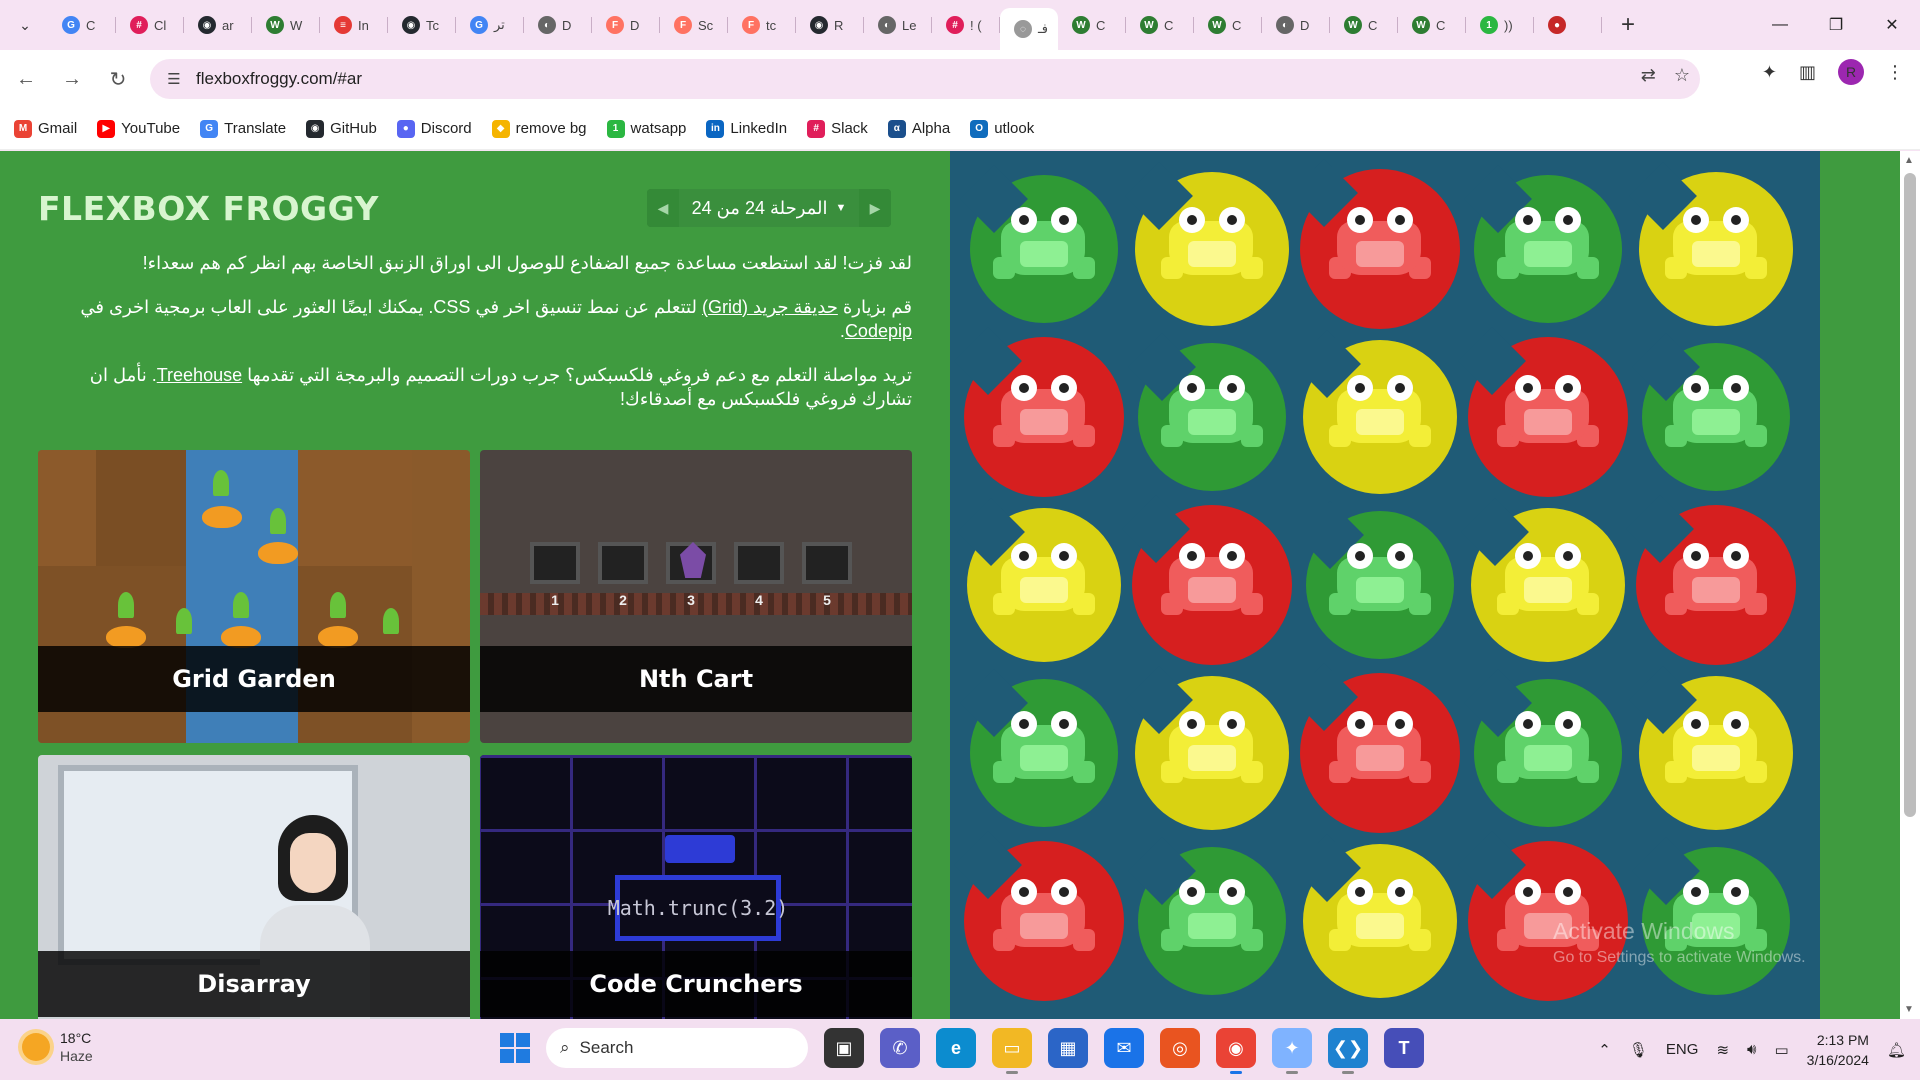 The height and width of the screenshot is (1080, 1920). I want to click on codepip-link: Codepip, so click(878, 331).